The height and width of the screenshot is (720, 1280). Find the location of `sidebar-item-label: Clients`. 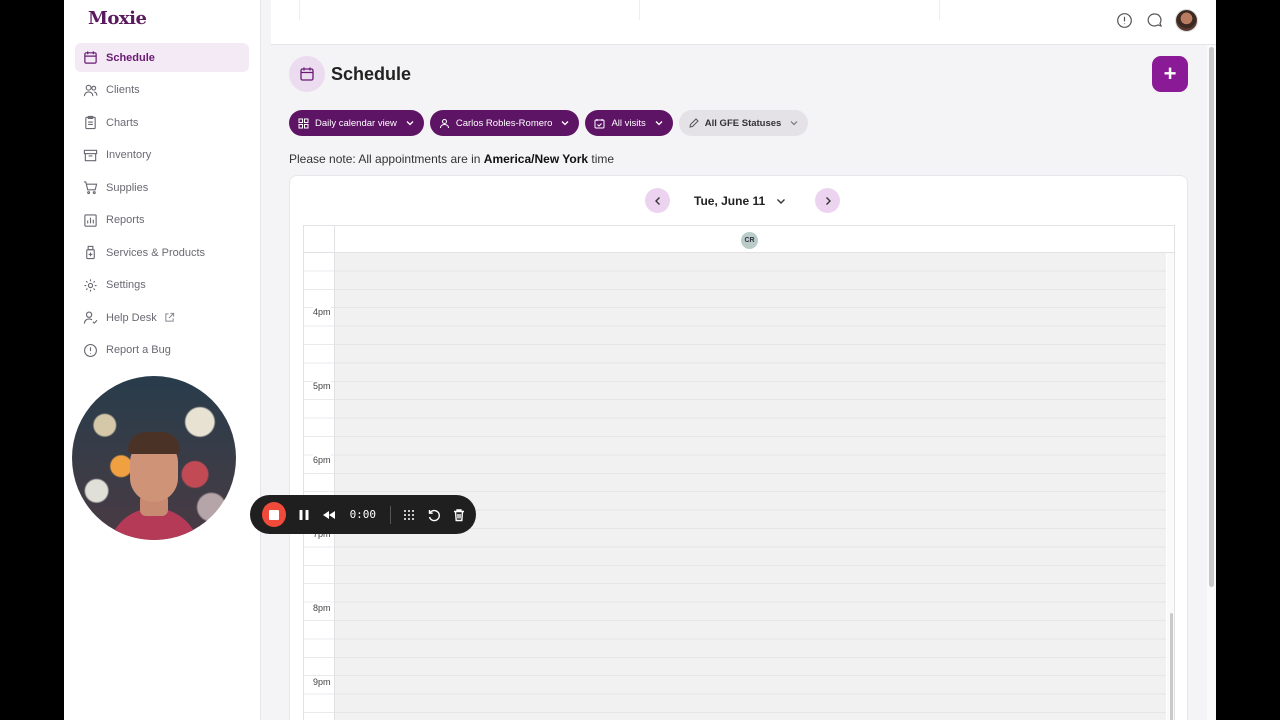

sidebar-item-label: Clients is located at coordinates (123, 90).